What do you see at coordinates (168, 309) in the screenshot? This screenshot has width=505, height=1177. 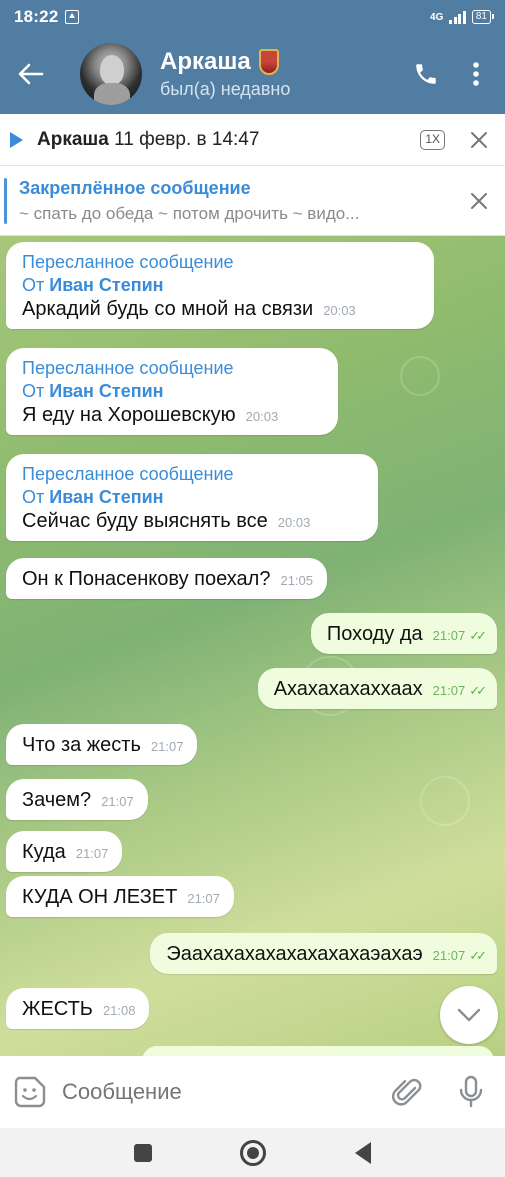 I see `message-text: Аркадий будь со мной на связи` at bounding box center [168, 309].